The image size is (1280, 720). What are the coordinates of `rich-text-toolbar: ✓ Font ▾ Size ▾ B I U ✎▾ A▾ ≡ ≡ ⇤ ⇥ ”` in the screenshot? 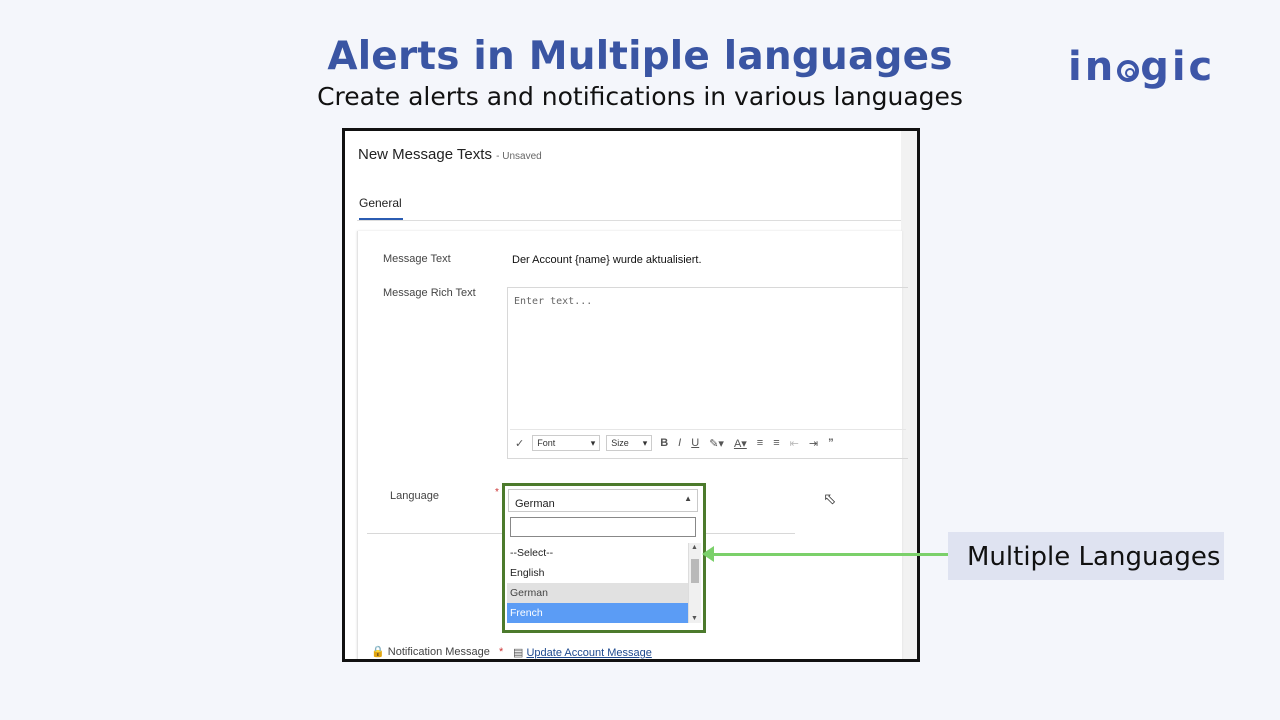 It's located at (708, 442).